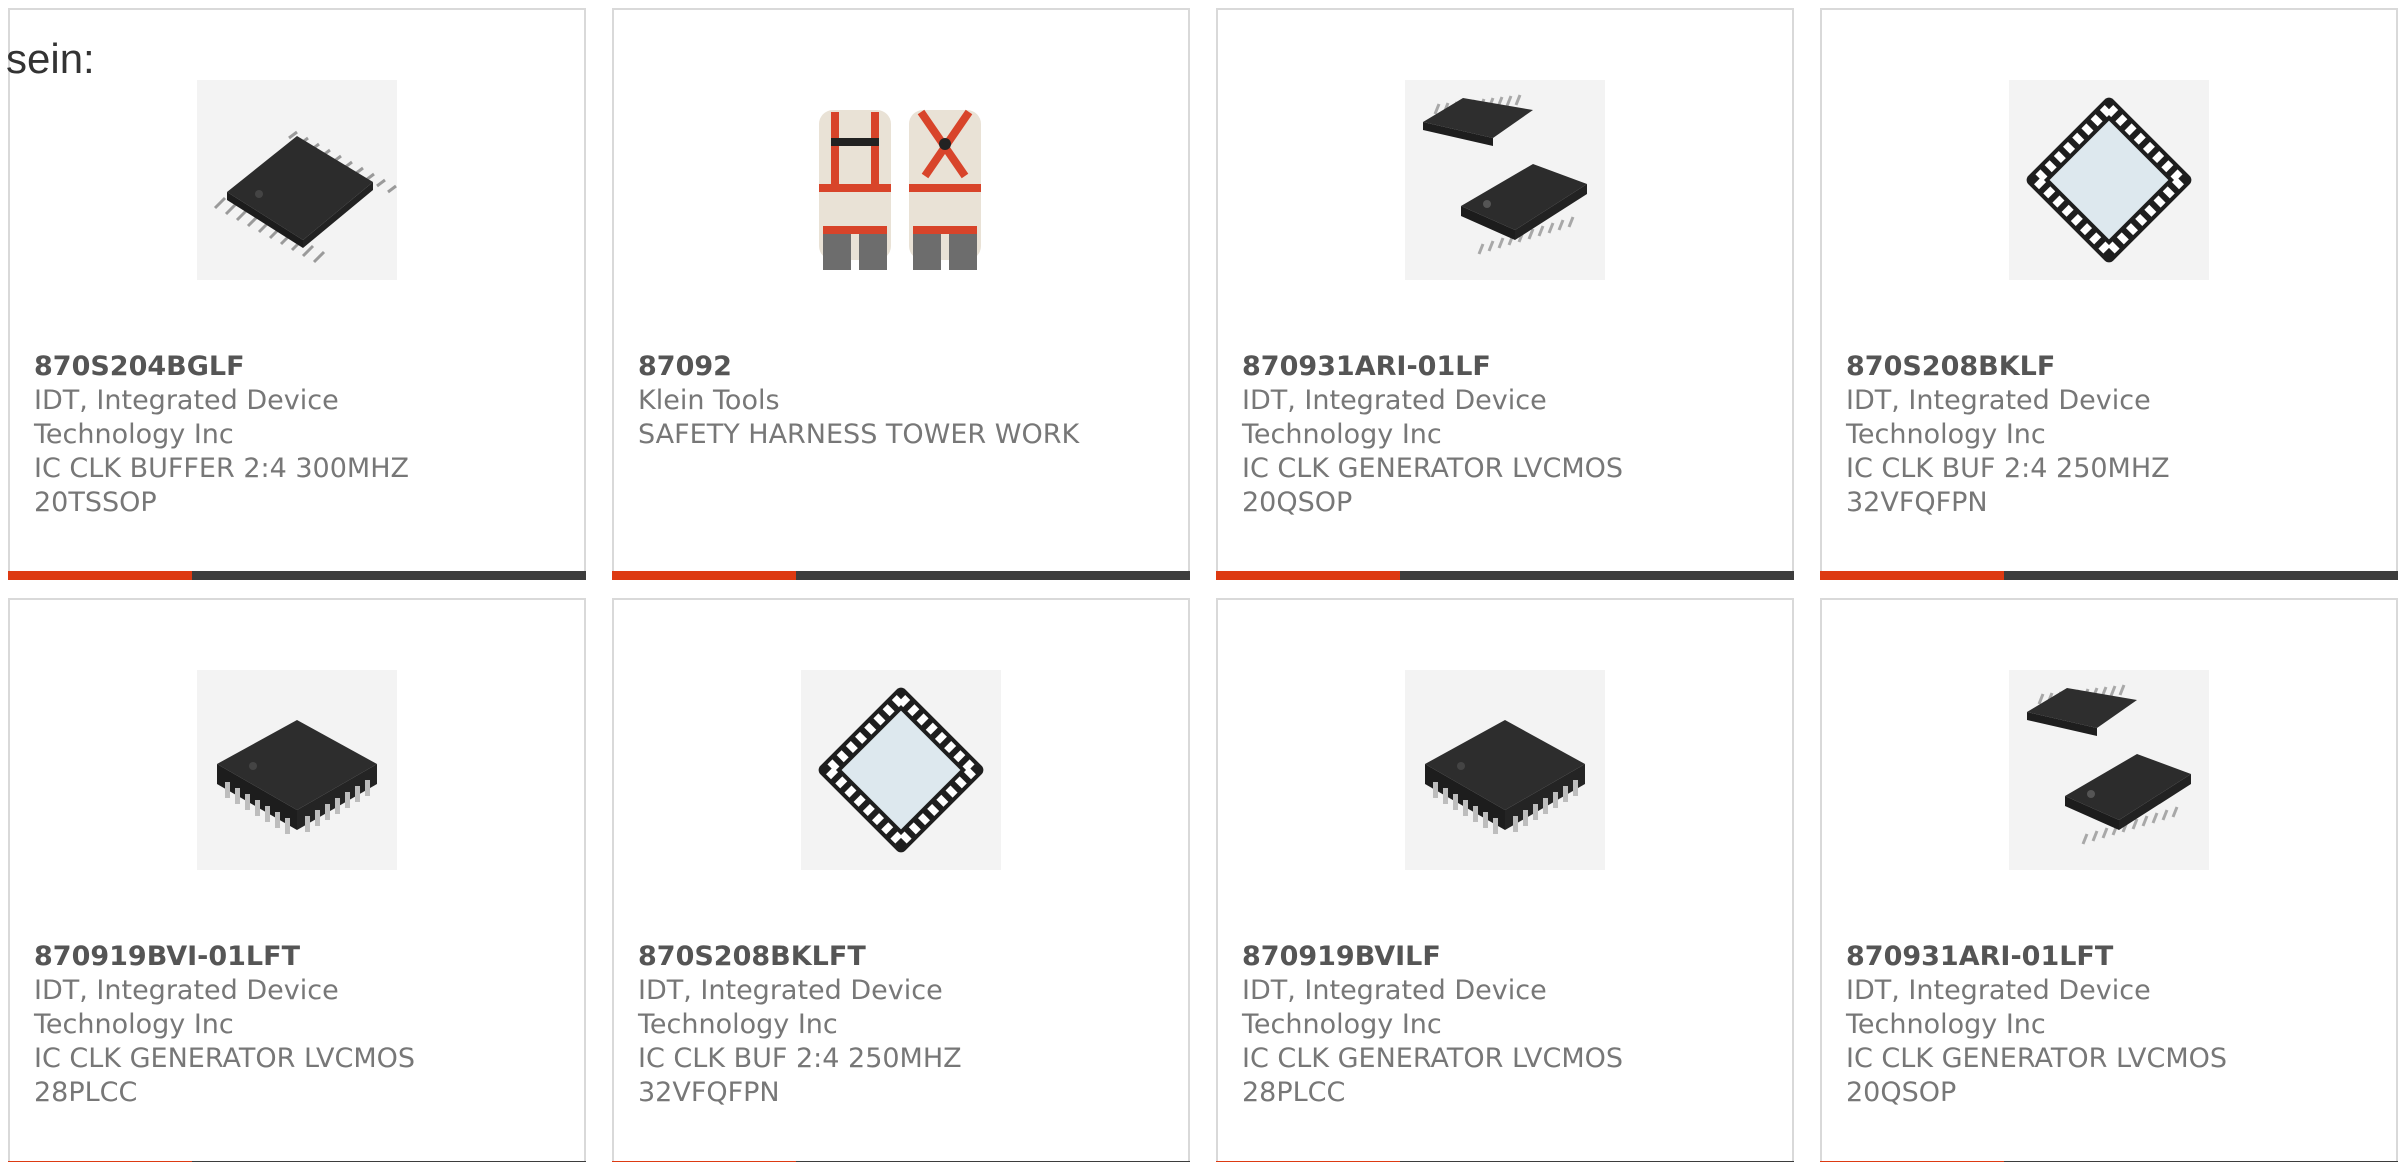 The image size is (2400, 1162). What do you see at coordinates (1509, 367) in the screenshot?
I see `product-mpn: 870931ARI-01LF` at bounding box center [1509, 367].